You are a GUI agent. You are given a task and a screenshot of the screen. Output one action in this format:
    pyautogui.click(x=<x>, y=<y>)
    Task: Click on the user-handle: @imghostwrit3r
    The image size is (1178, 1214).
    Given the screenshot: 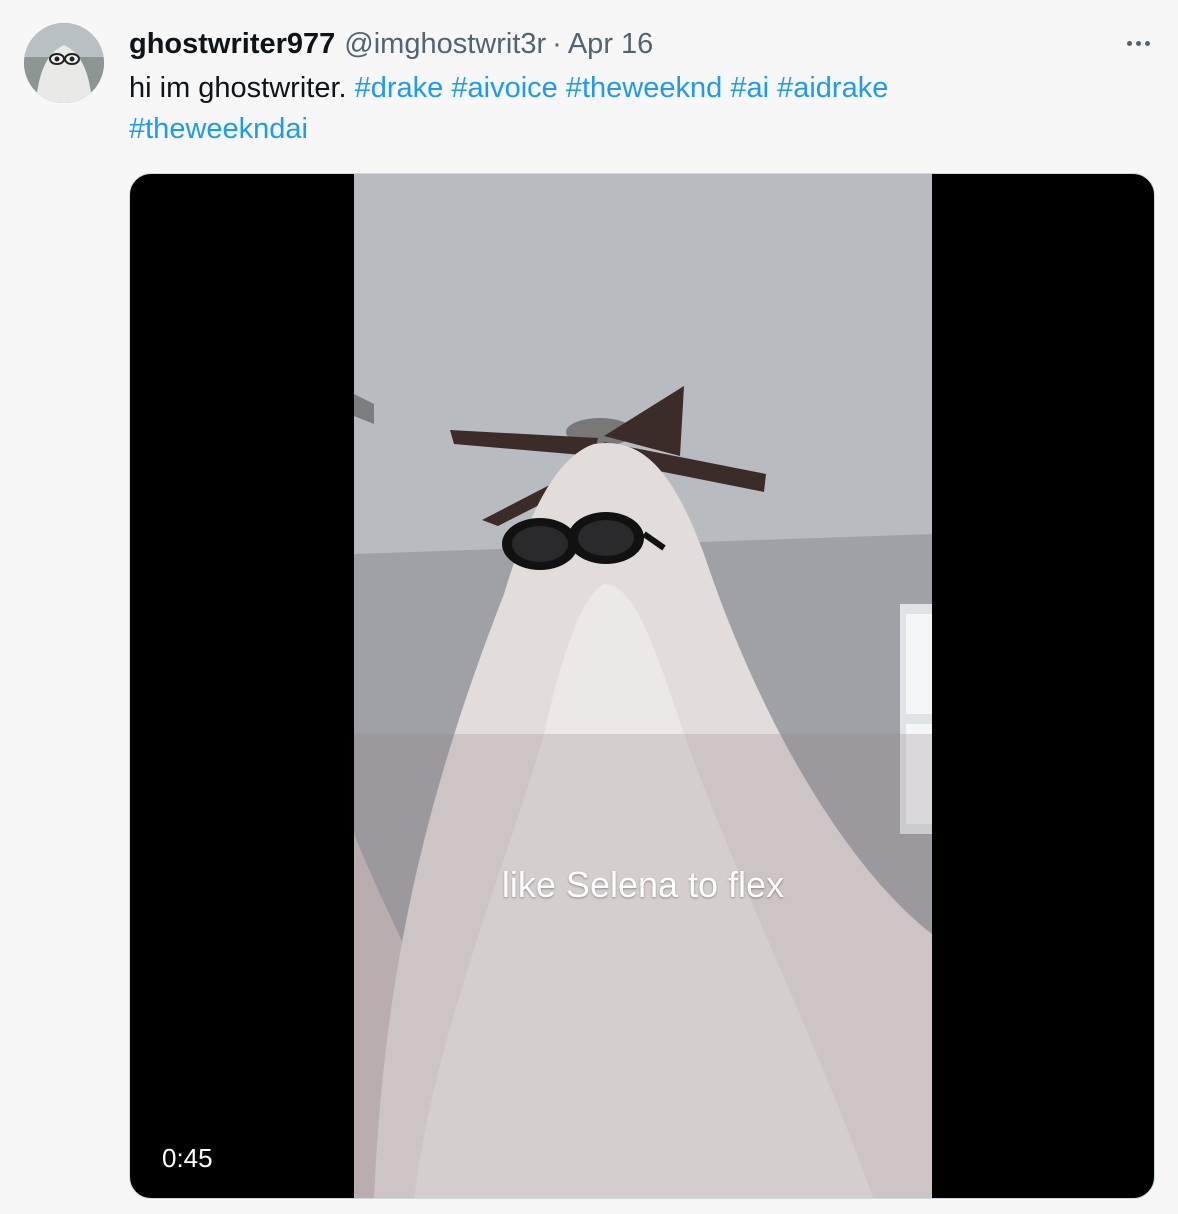 What is the action you would take?
    pyautogui.click(x=445, y=44)
    